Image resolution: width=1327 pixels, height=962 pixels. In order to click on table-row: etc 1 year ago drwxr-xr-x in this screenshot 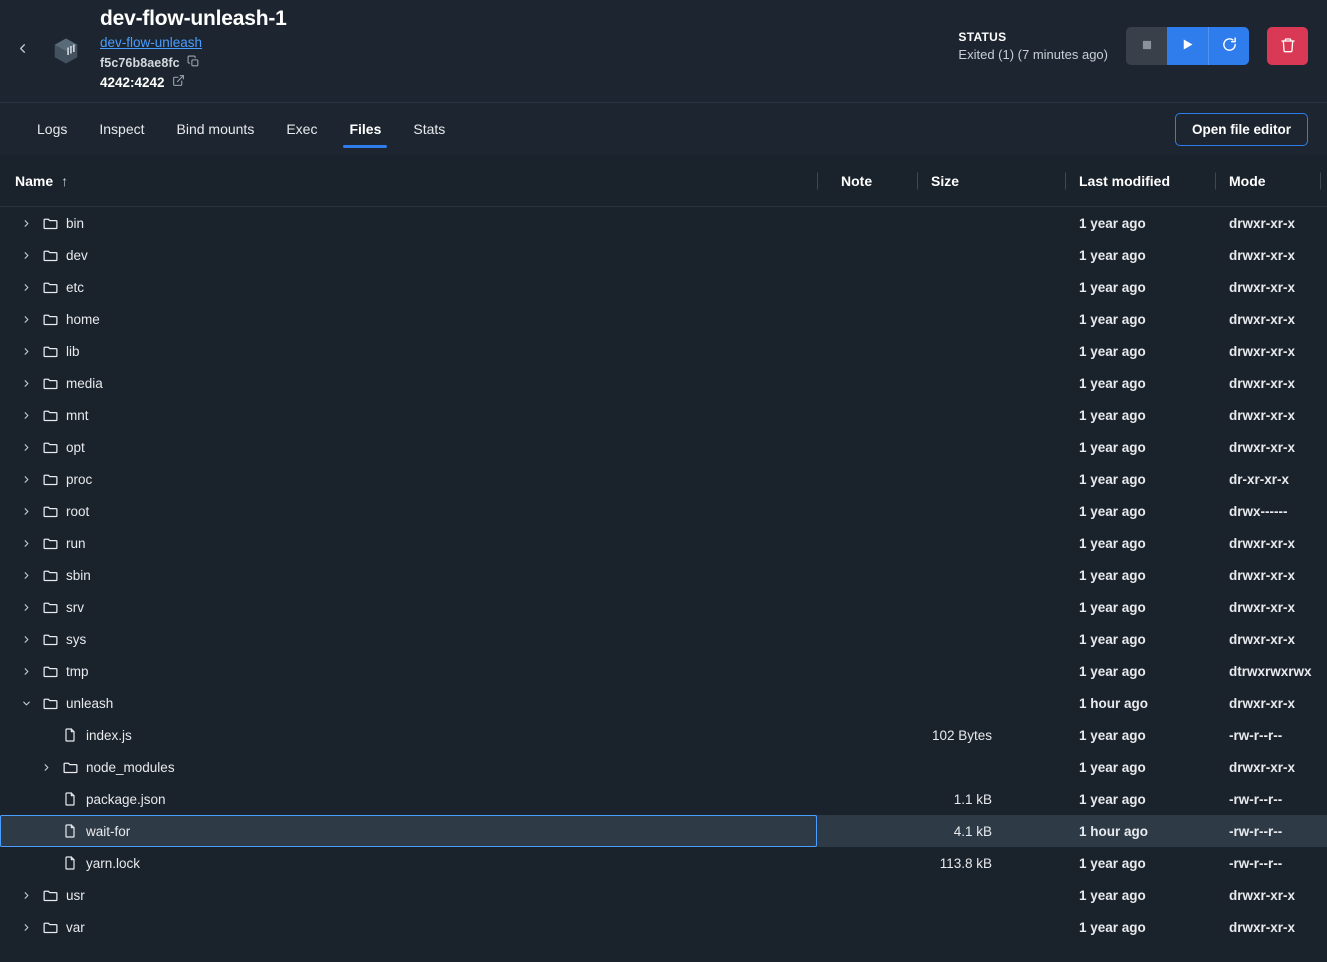, I will do `click(663, 287)`.